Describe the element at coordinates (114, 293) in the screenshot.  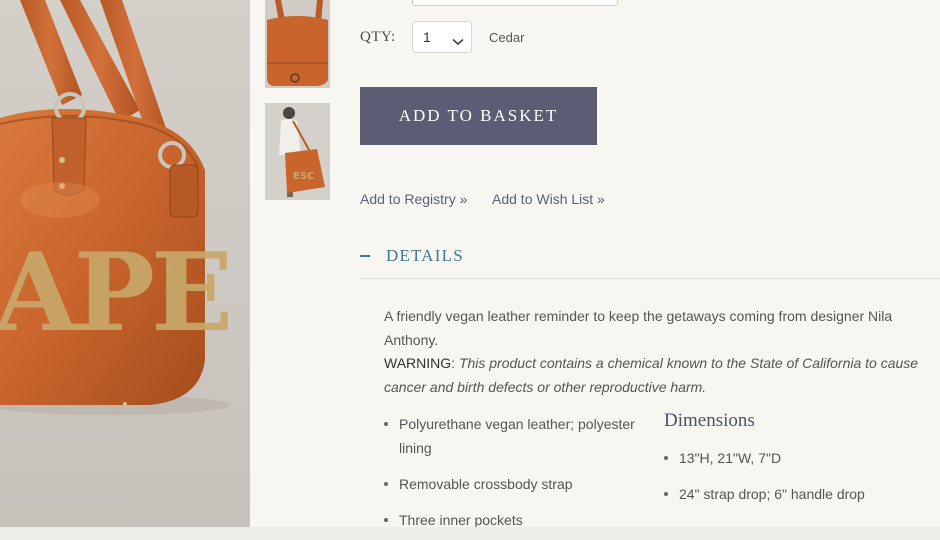
I see `bag-lettering: APE` at that location.